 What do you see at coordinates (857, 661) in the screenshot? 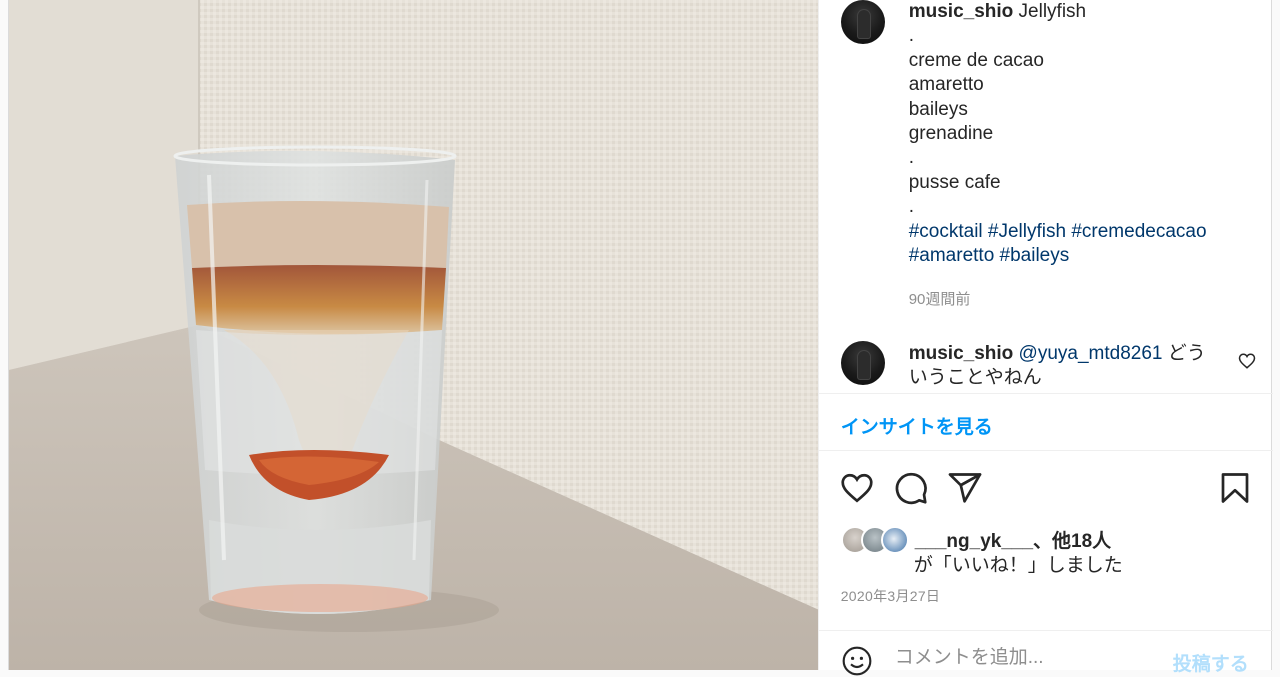
I see `smile-icon` at bounding box center [857, 661].